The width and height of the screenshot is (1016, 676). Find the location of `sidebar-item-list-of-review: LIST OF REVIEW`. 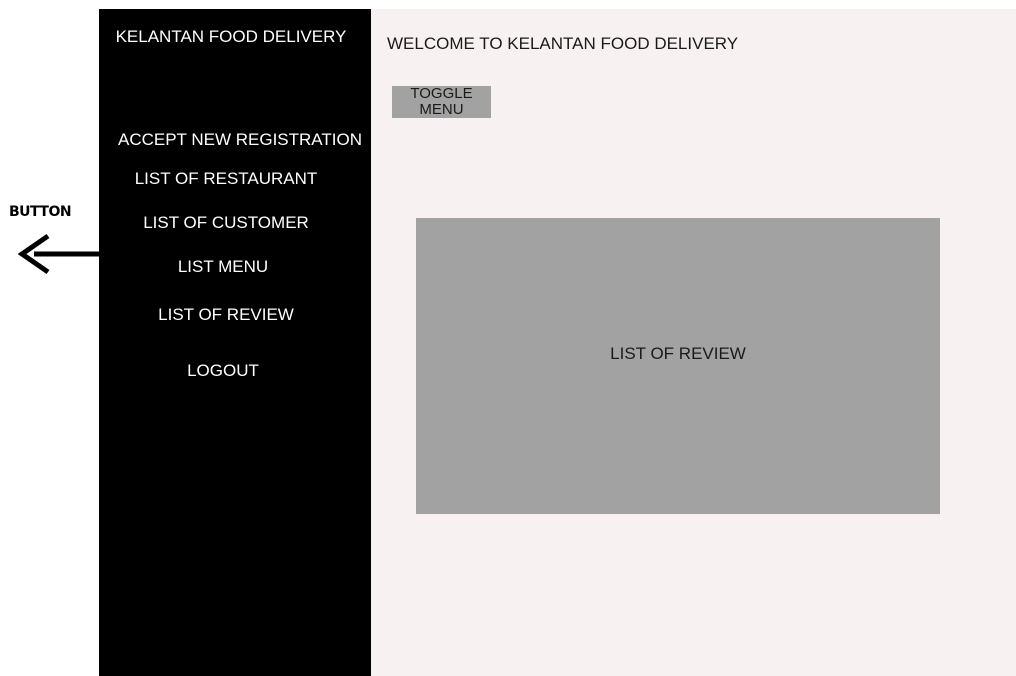

sidebar-item-list-of-review: LIST OF REVIEW is located at coordinates (226, 315).